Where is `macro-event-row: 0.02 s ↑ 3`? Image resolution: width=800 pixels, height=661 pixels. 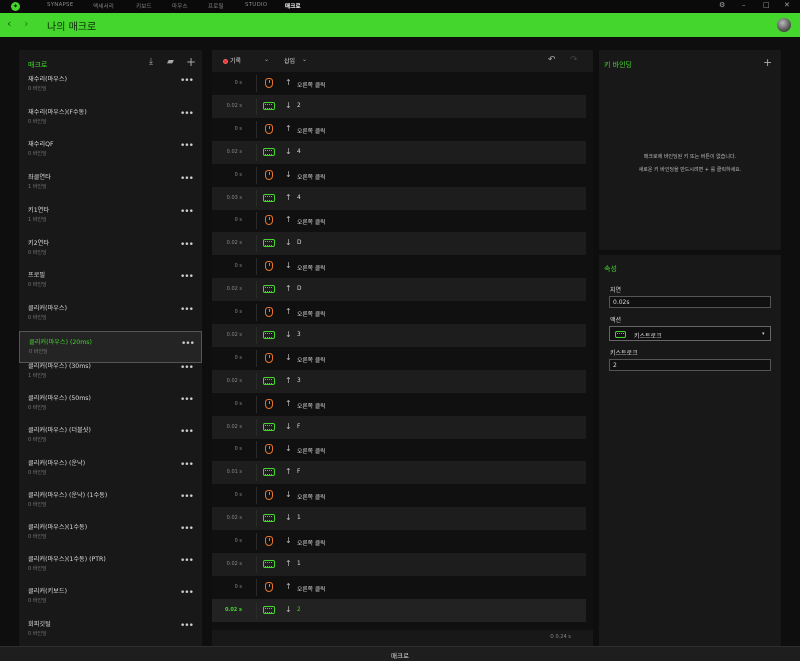 macro-event-row: 0.02 s ↑ 3 is located at coordinates (399, 381).